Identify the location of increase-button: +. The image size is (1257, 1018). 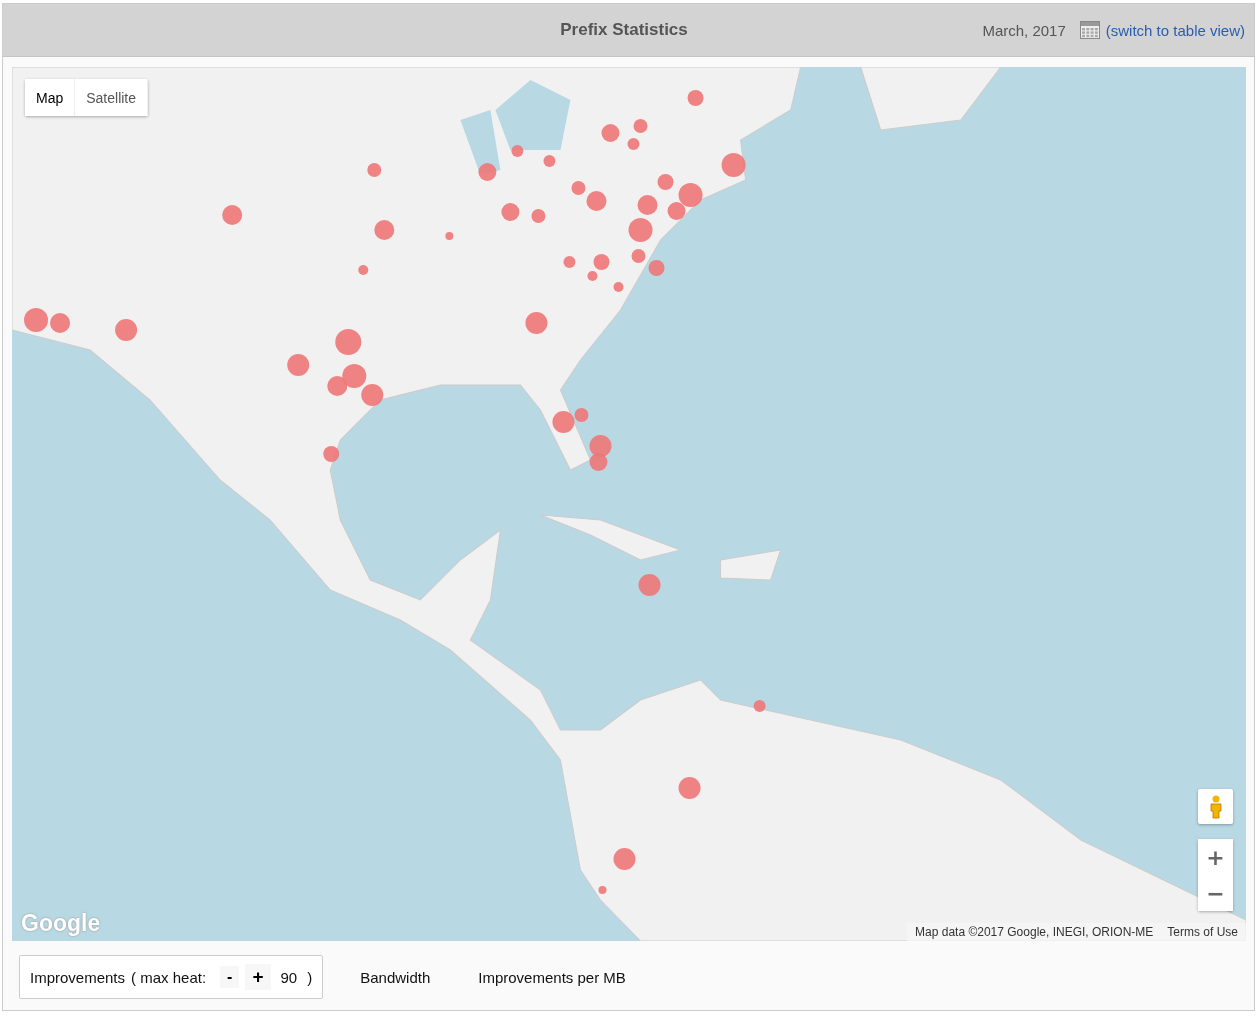
(258, 977).